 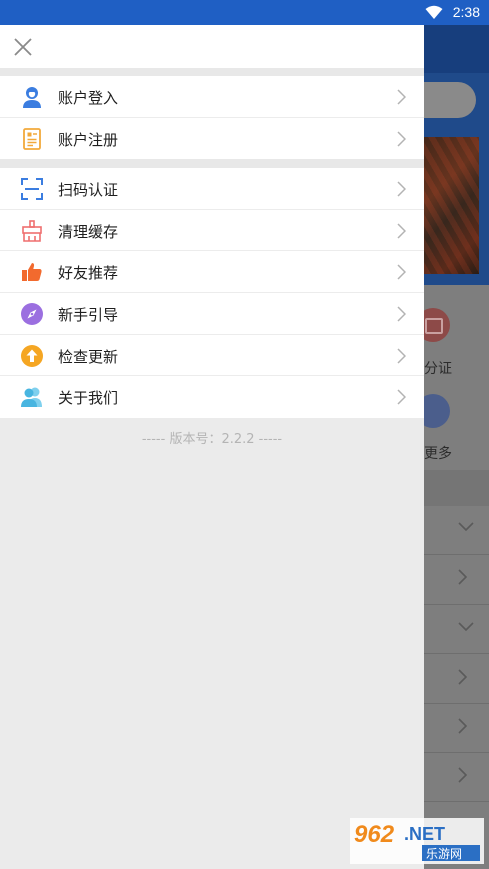 I want to click on menu-item-recommend: 好友推荐, so click(x=212, y=272).